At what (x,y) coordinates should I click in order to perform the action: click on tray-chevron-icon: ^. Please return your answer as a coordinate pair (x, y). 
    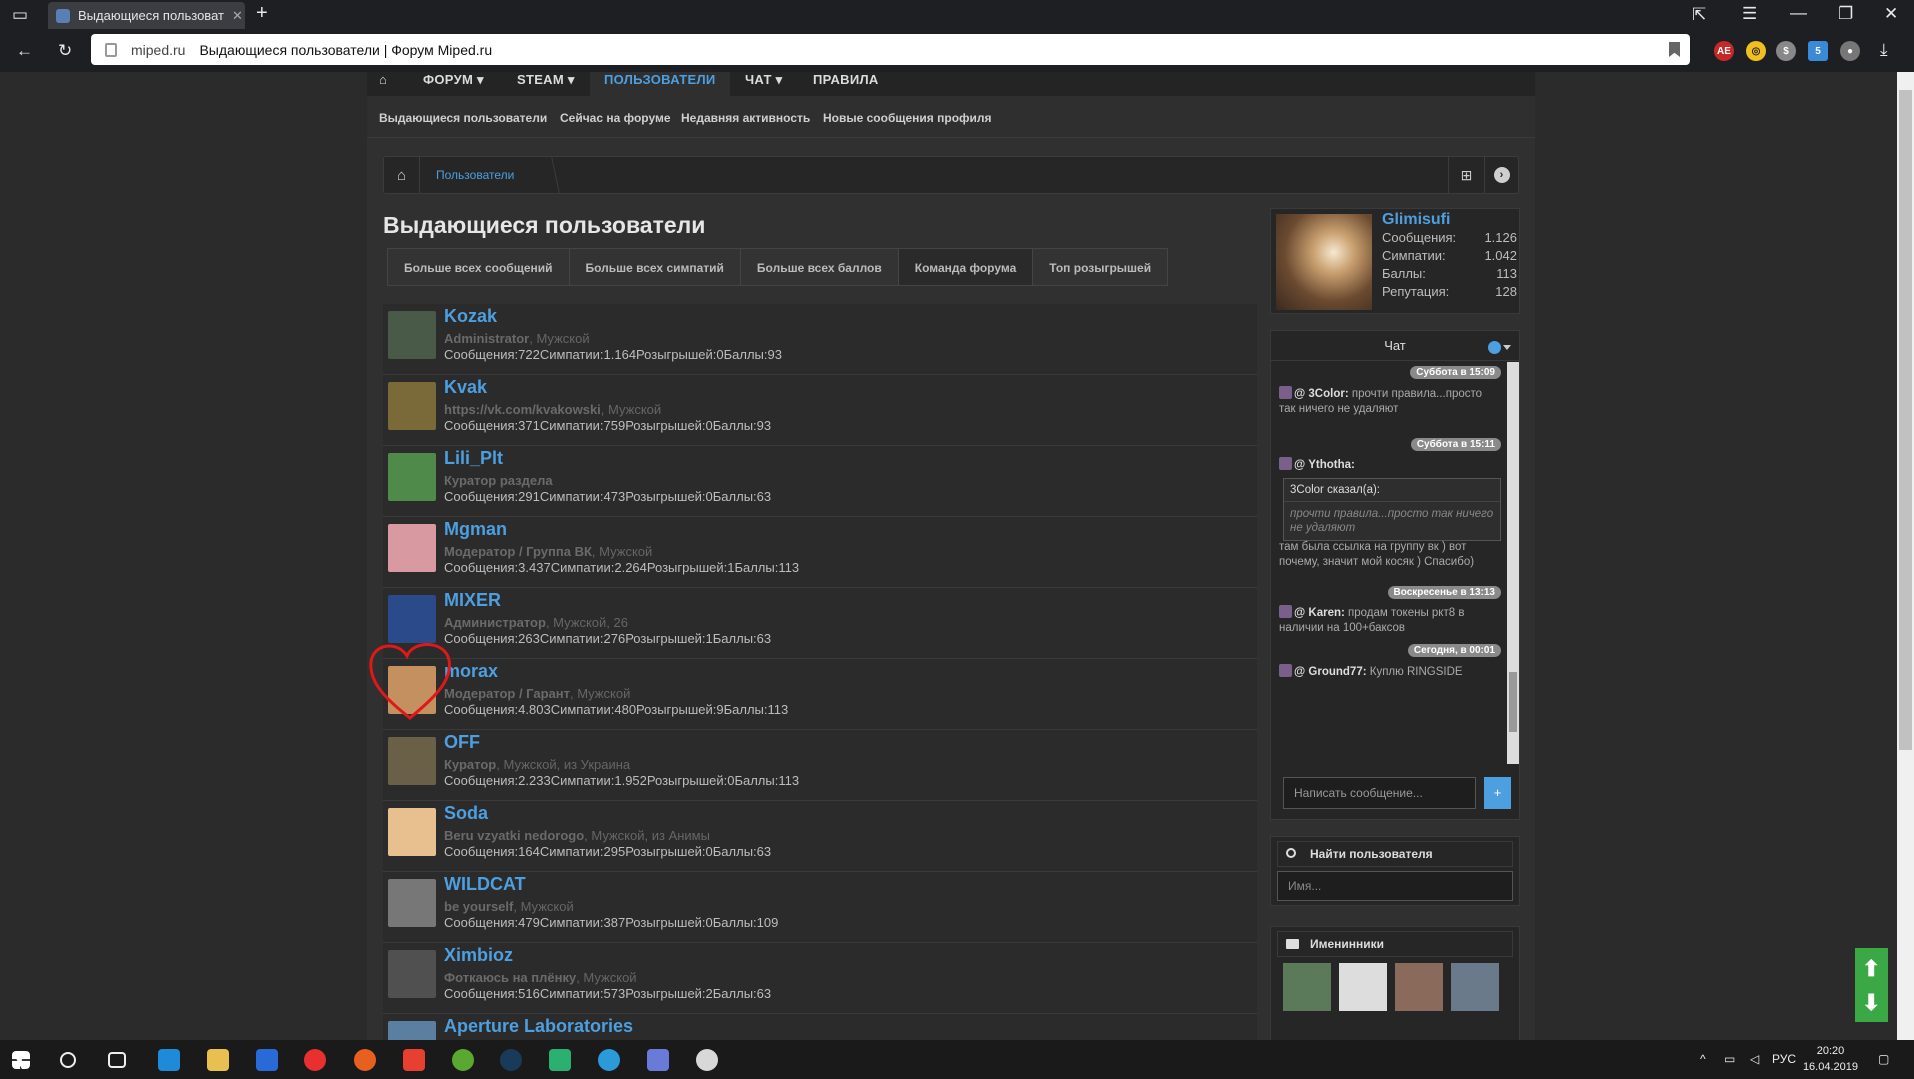
    Looking at the image, I should click on (1703, 1059).